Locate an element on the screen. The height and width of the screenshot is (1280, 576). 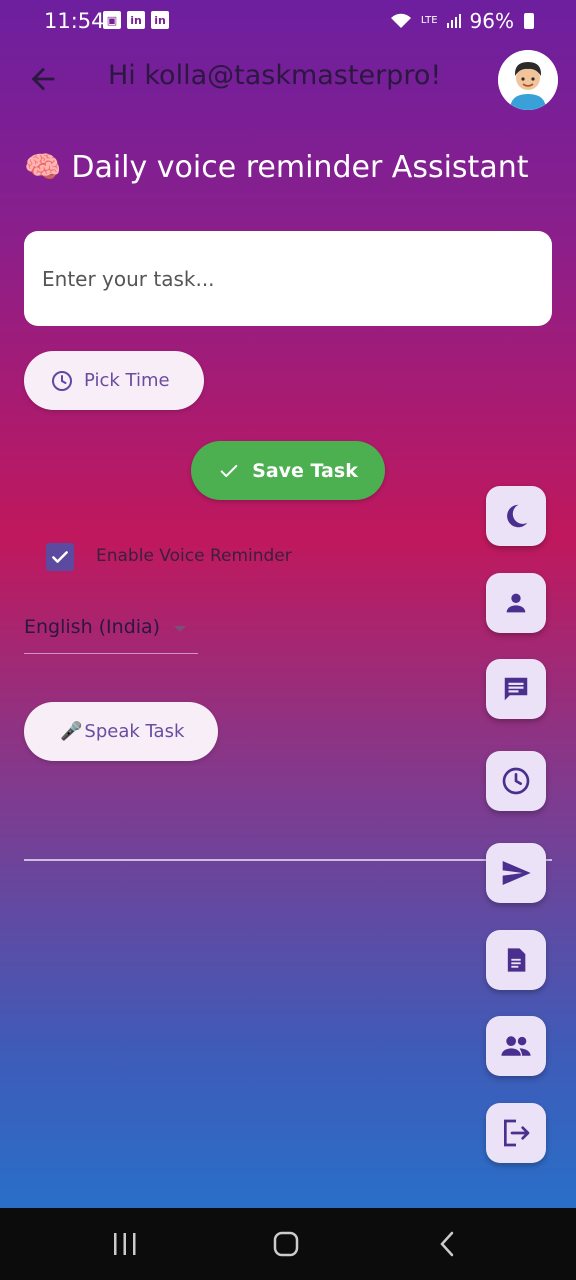
battery-percent: 96% is located at coordinates (491, 21).